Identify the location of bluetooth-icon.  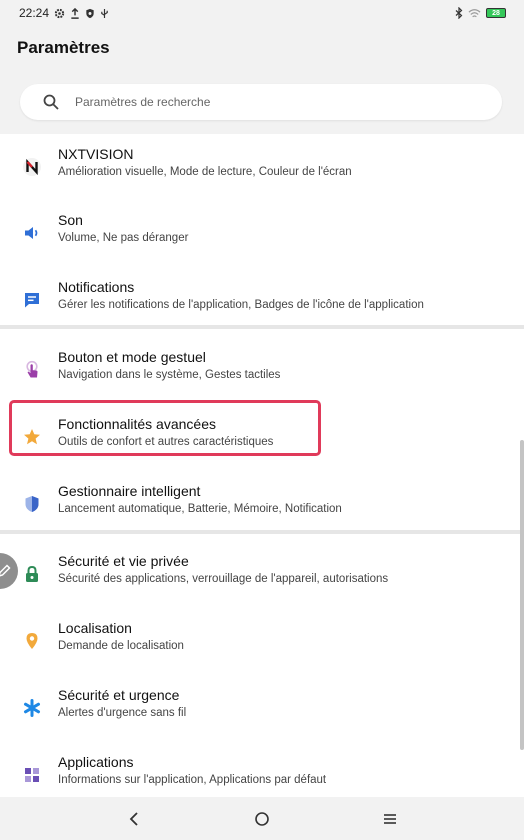
(459, 13).